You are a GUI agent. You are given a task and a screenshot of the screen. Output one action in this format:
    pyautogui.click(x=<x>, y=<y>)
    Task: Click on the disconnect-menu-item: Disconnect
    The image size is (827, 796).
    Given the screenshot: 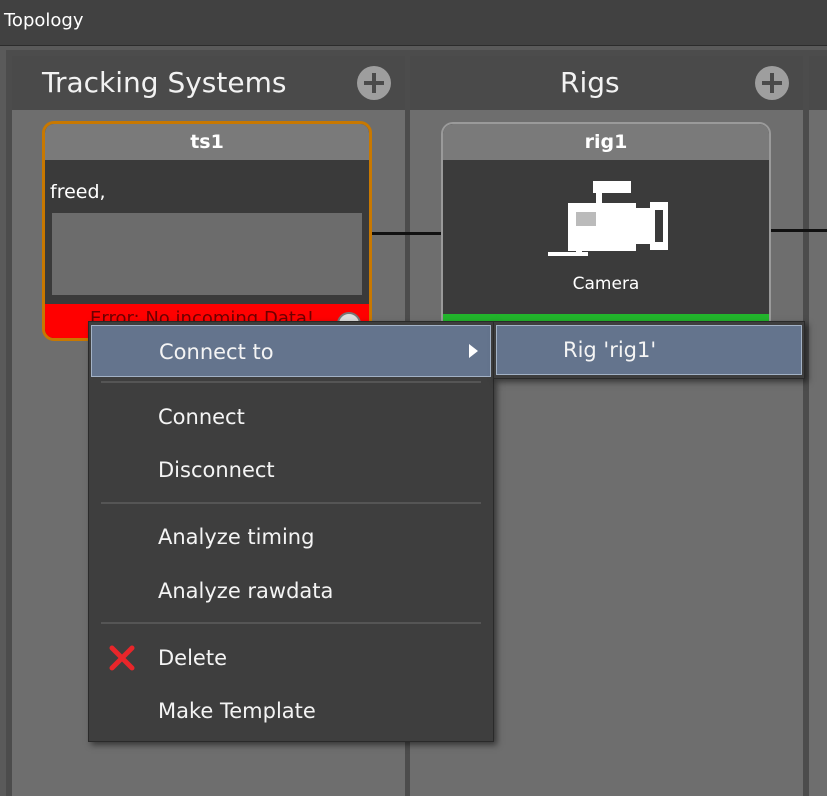 What is the action you would take?
    pyautogui.click(x=291, y=470)
    